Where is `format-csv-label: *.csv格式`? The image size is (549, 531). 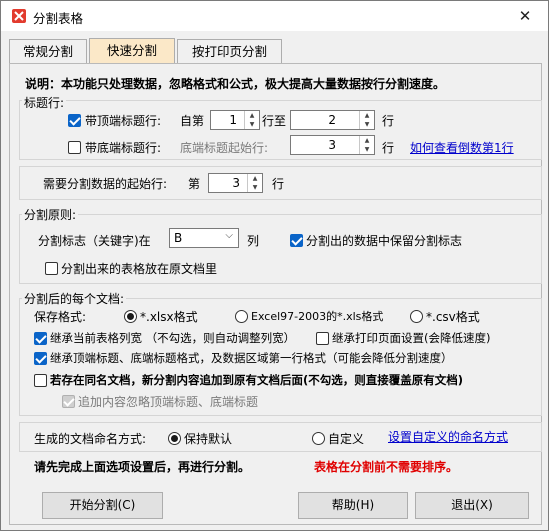 format-csv-label: *.csv格式 is located at coordinates (453, 317).